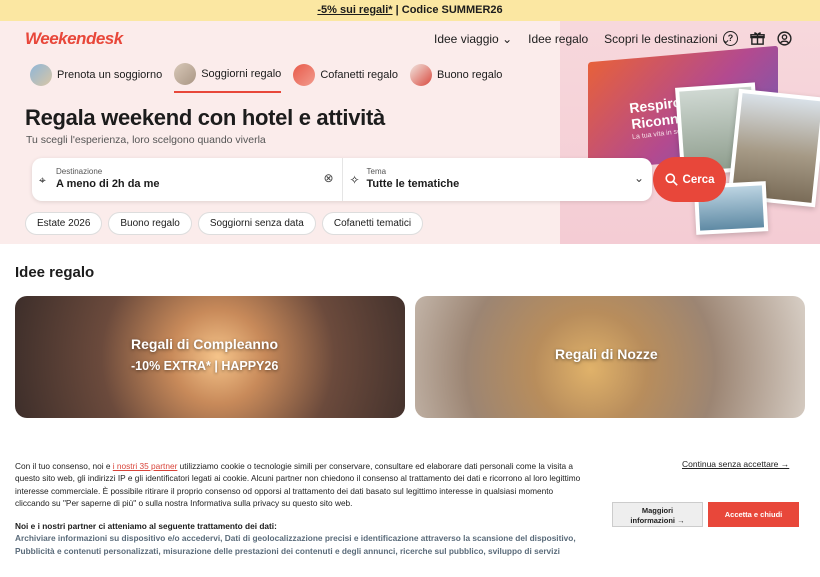  I want to click on page-title: Regala weekend con hotel e attività, so click(205, 117).